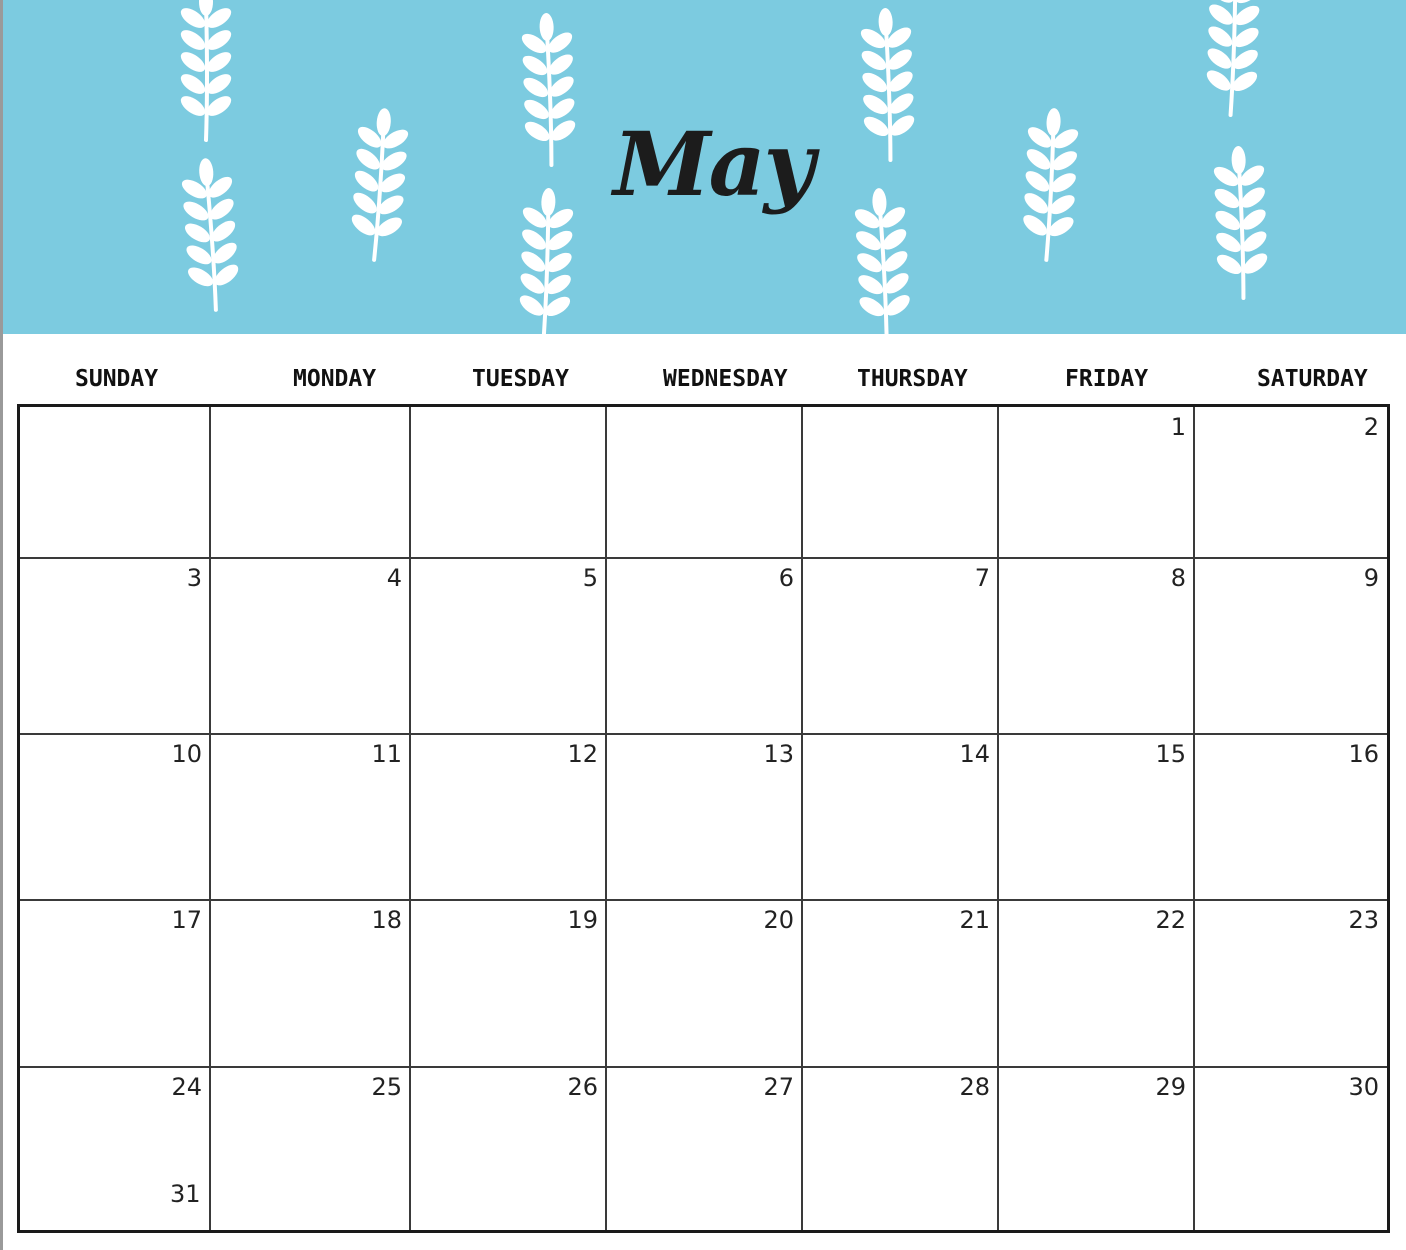 The height and width of the screenshot is (1250, 1406). Describe the element at coordinates (1096, 646) in the screenshot. I see `day-cell: 8` at that location.